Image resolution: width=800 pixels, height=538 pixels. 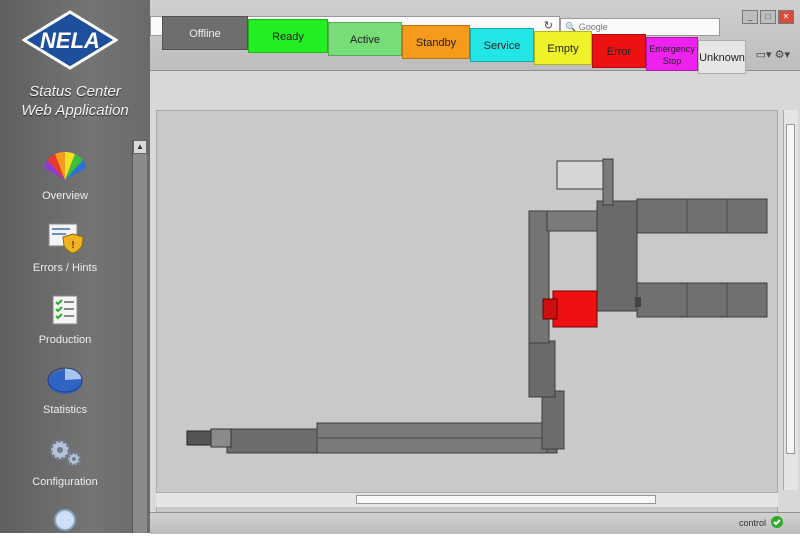 I want to click on status-service: Service, so click(x=502, y=45).